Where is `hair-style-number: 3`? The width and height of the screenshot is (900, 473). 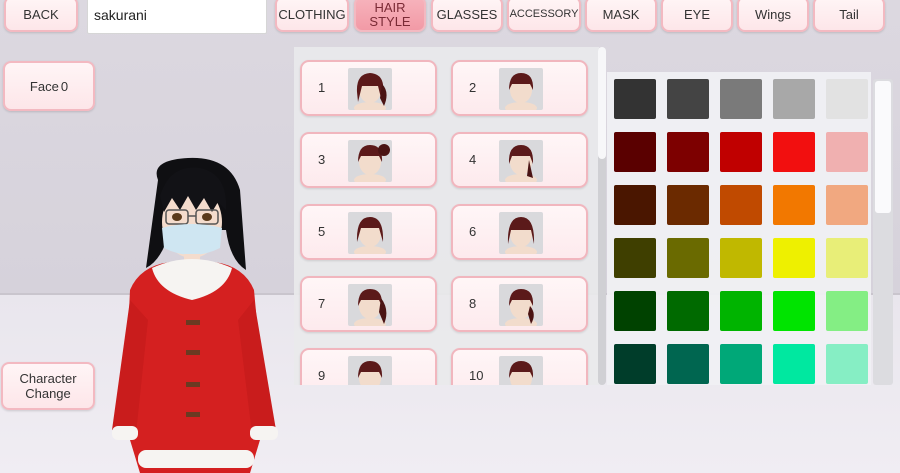
hair-style-number: 3 is located at coordinates (322, 159).